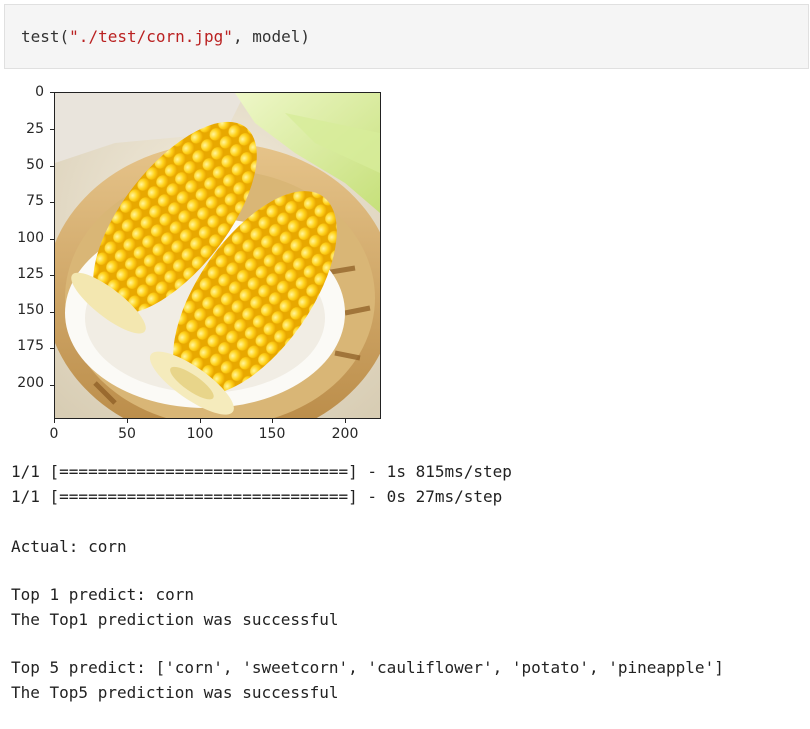  What do you see at coordinates (276, 36) in the screenshot?
I see `model-arg: model` at bounding box center [276, 36].